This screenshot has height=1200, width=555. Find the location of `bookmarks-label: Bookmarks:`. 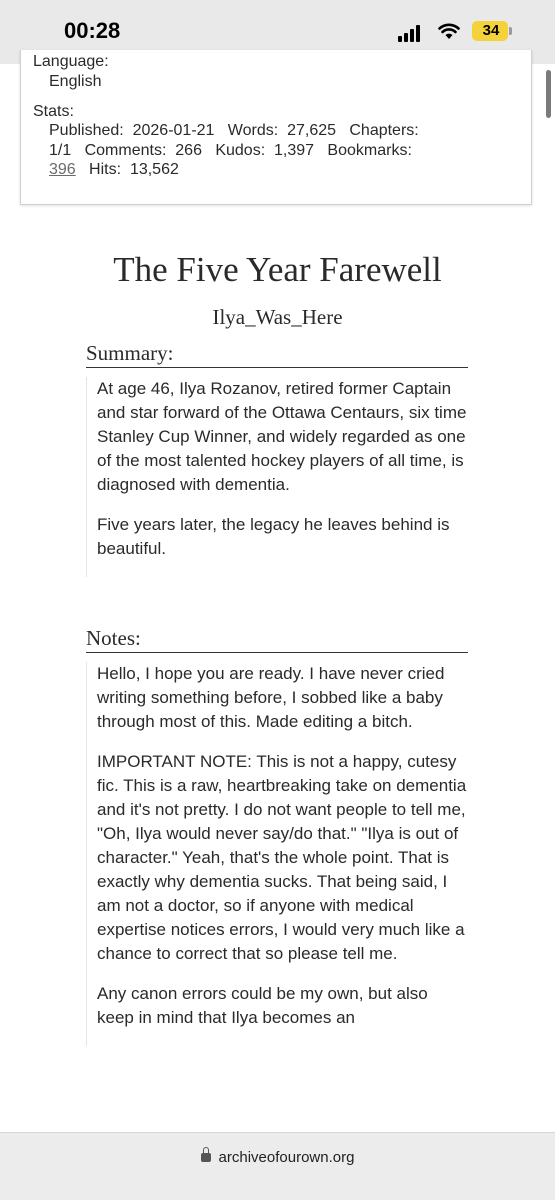

bookmarks-label: Bookmarks: is located at coordinates (369, 150).